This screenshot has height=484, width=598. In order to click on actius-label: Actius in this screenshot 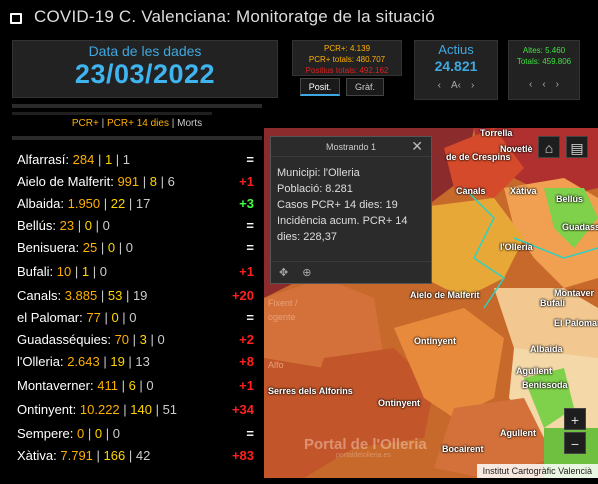, I will do `click(456, 49)`.